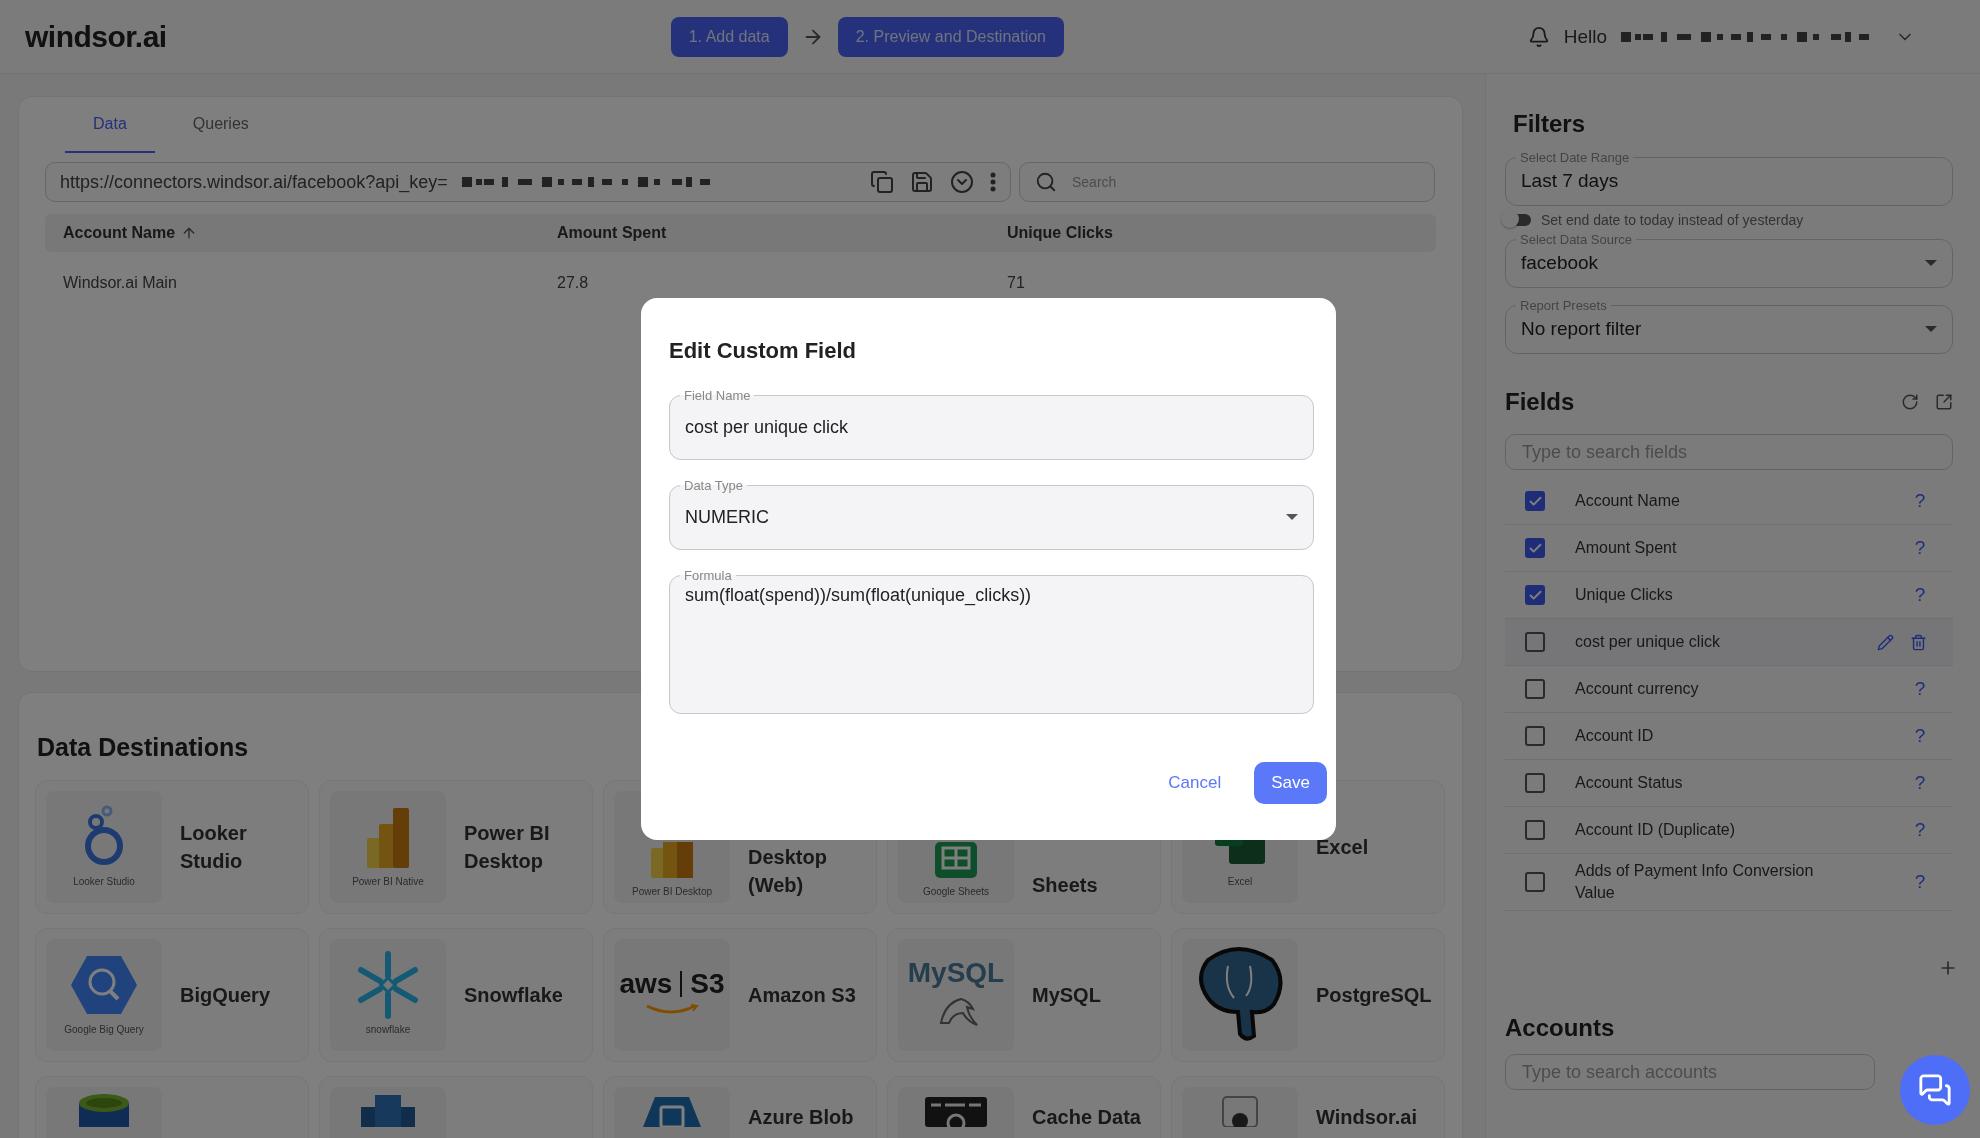 The image size is (1980, 1138). What do you see at coordinates (991, 424) in the screenshot?
I see `field-name-input: Field Name cost per unique click` at bounding box center [991, 424].